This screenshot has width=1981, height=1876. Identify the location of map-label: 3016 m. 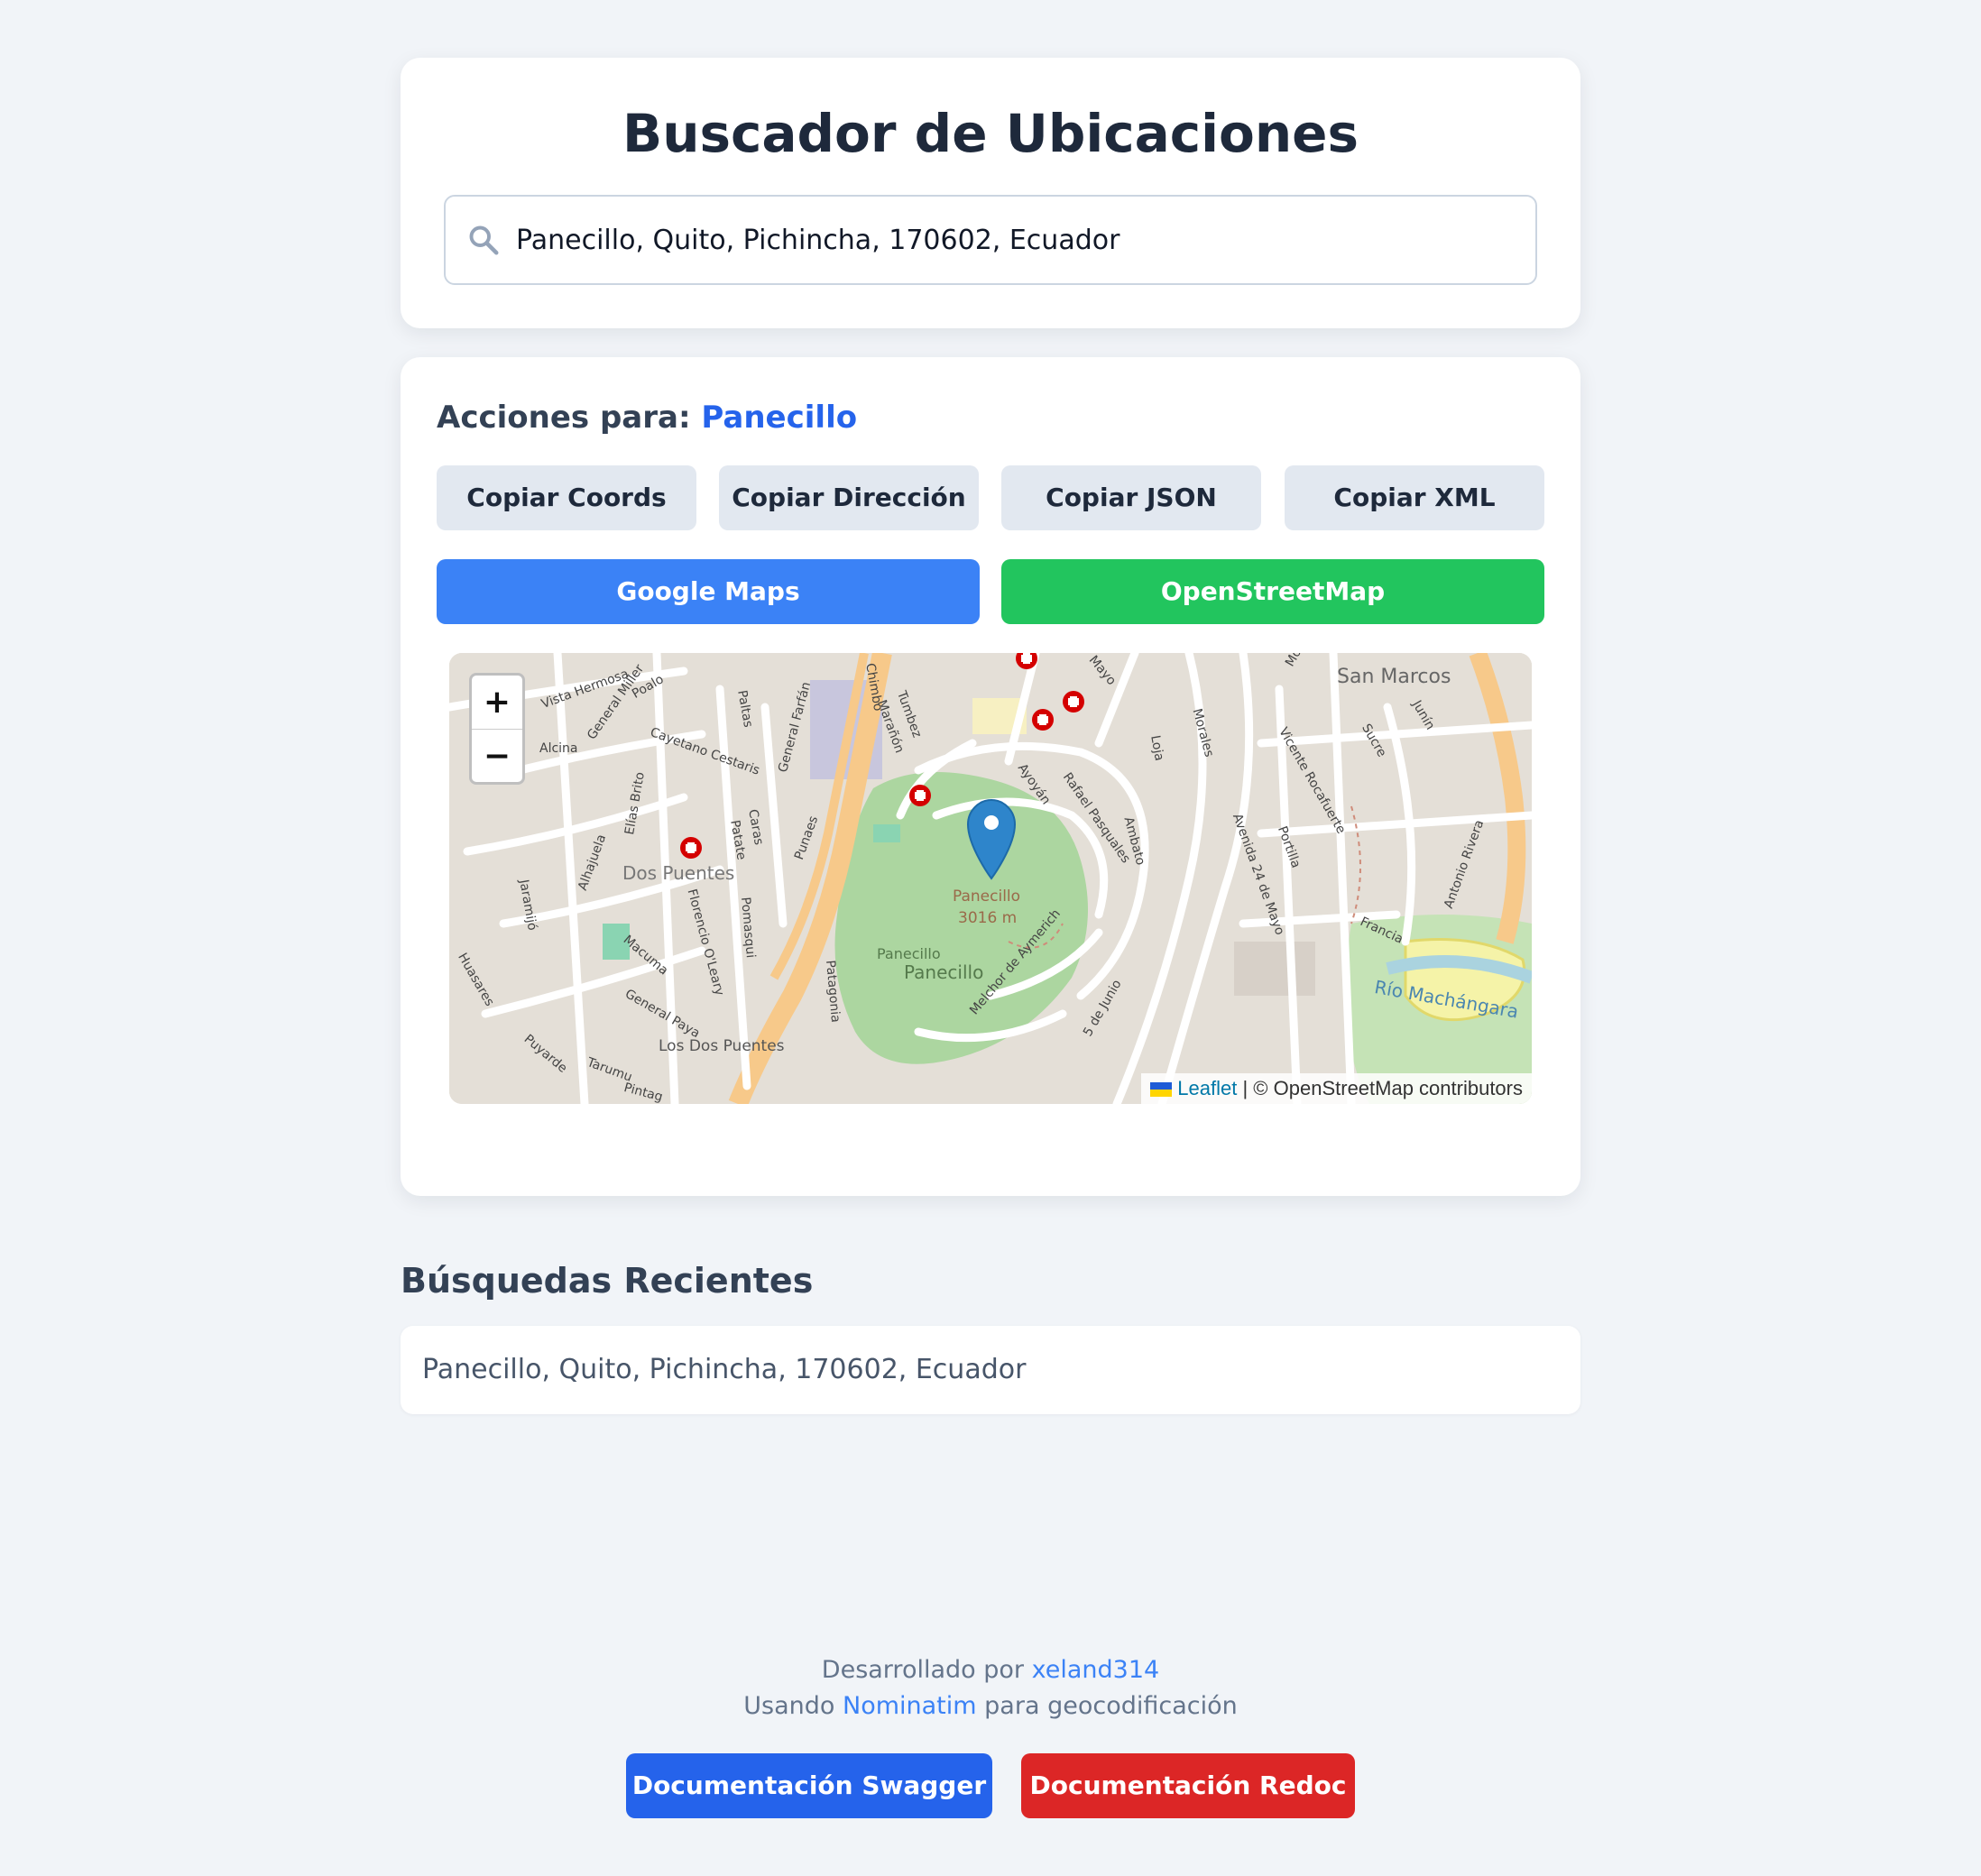
(988, 918).